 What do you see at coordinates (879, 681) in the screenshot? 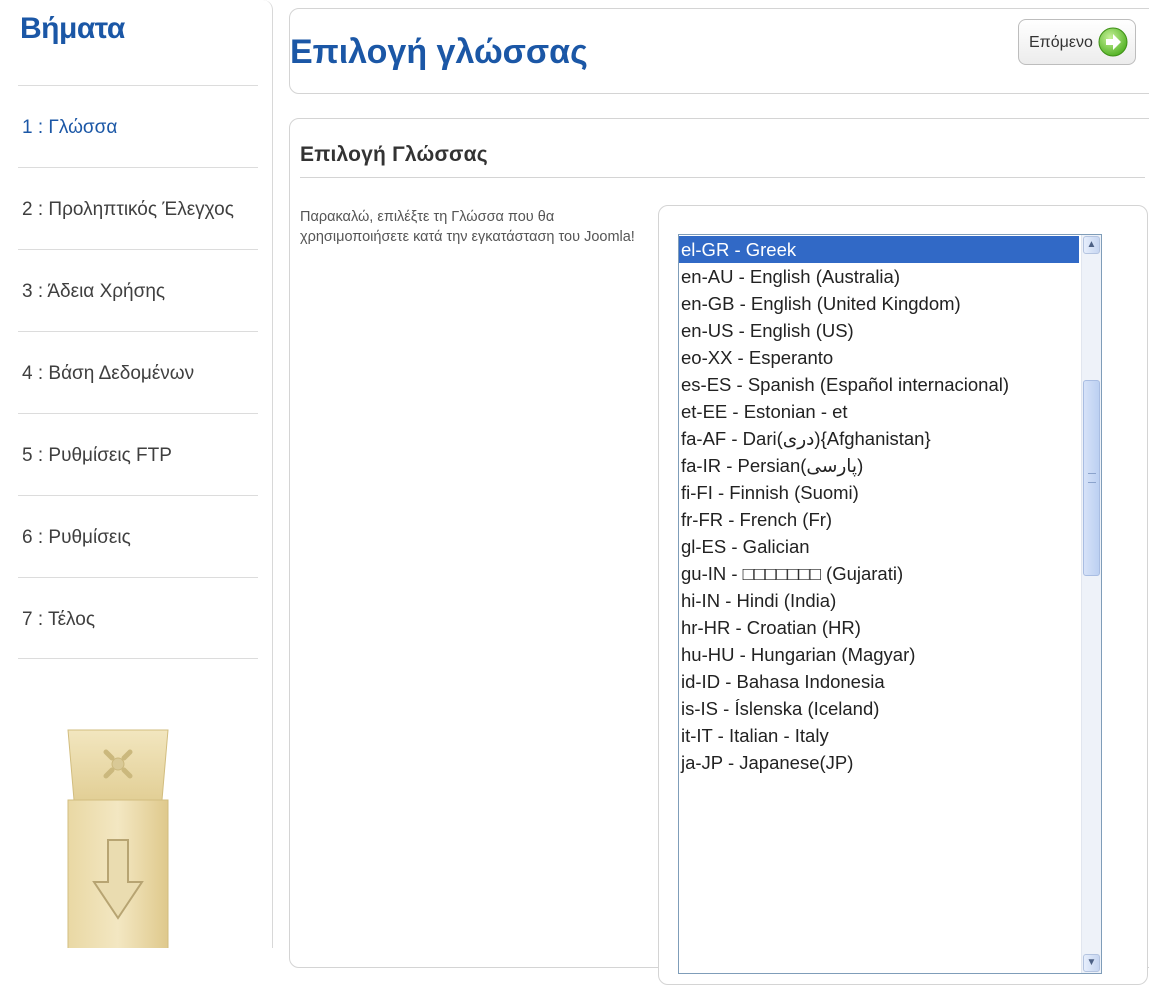
I see `language-option: id-ID - Bahasa Indonesia` at bounding box center [879, 681].